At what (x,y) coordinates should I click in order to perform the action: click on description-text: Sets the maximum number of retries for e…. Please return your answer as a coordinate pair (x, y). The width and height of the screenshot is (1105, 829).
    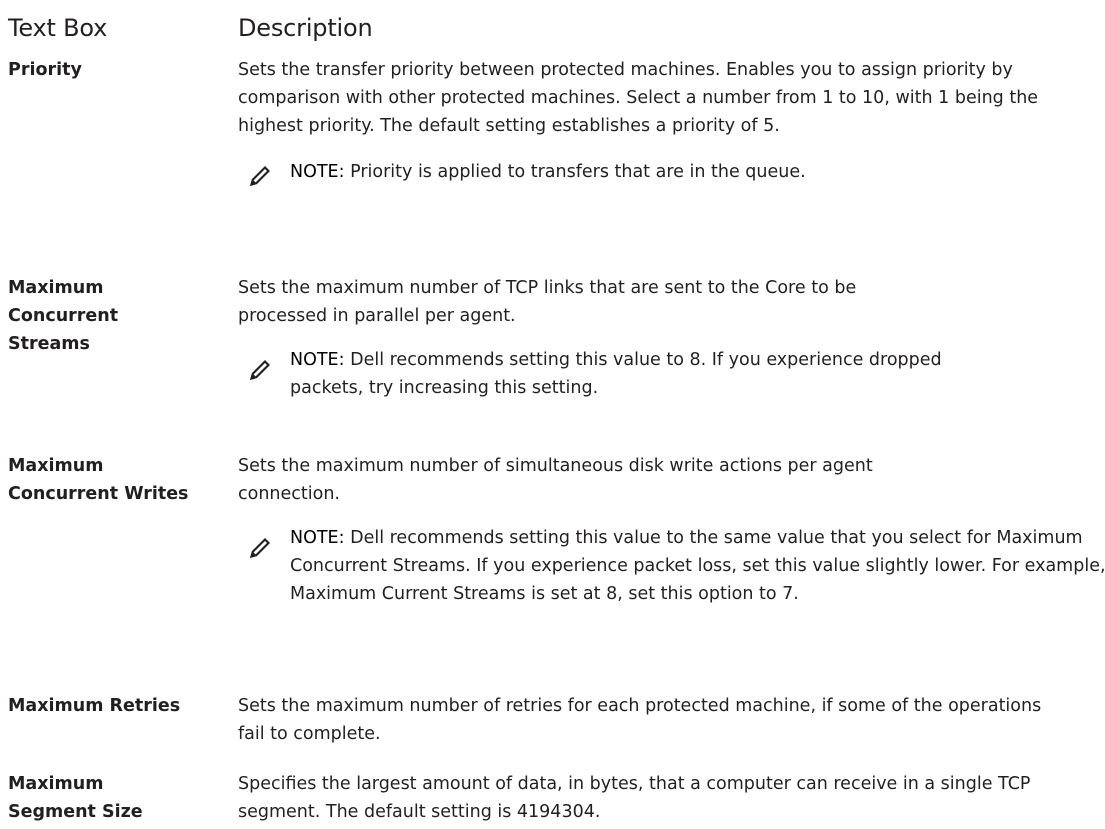
    Looking at the image, I should click on (640, 720).